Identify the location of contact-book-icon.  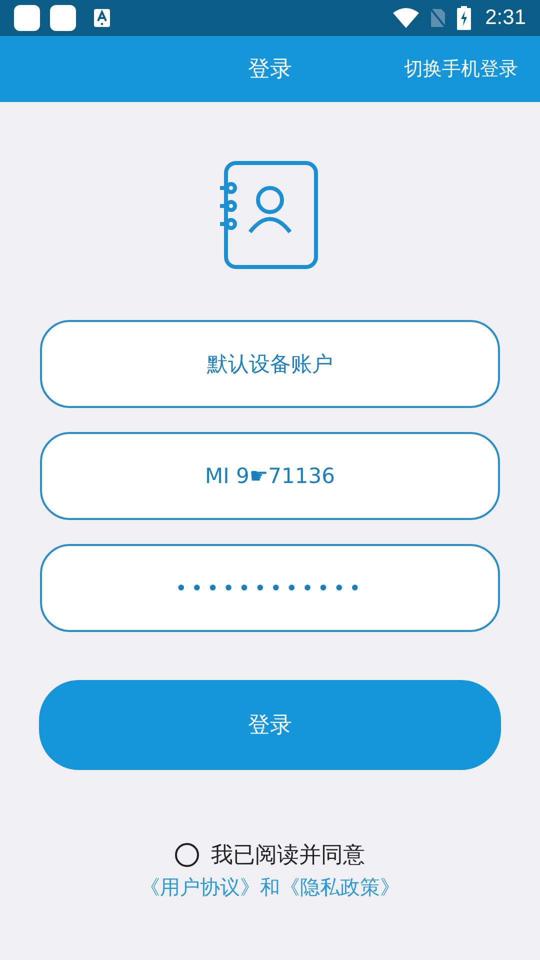
(270, 215).